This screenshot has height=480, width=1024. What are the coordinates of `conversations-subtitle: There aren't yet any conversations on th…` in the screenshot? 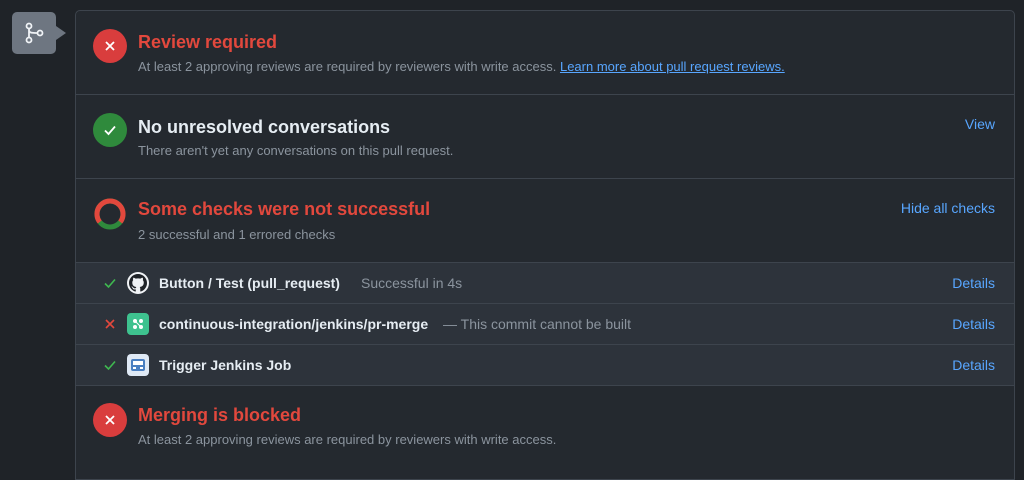 It's located at (296, 150).